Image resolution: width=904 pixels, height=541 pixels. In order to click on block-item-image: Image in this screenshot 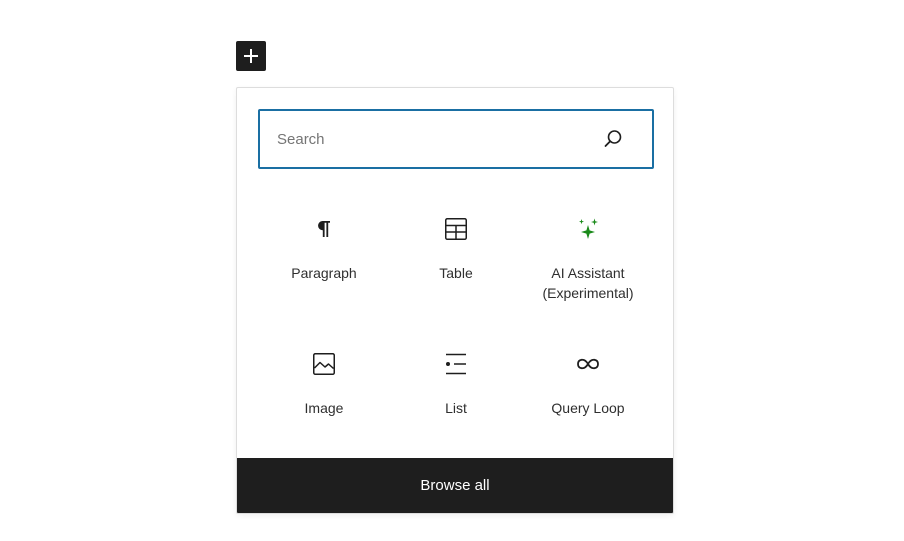, I will do `click(324, 400)`.